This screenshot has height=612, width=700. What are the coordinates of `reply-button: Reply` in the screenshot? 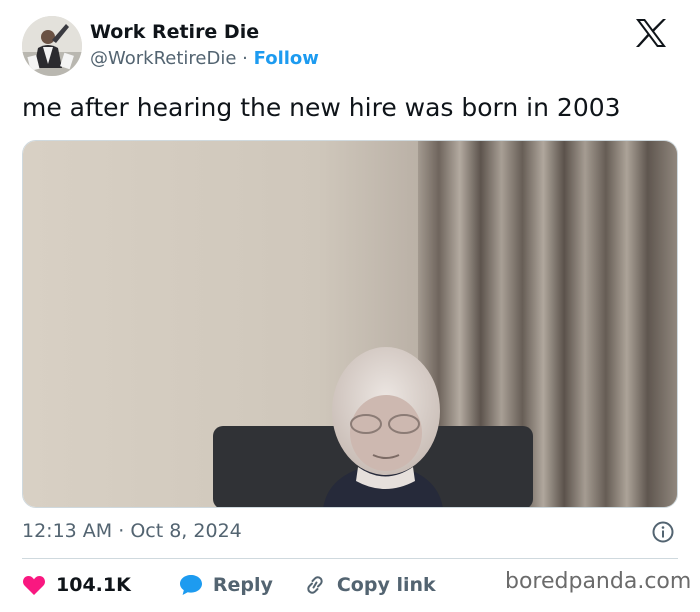 It's located at (226, 585).